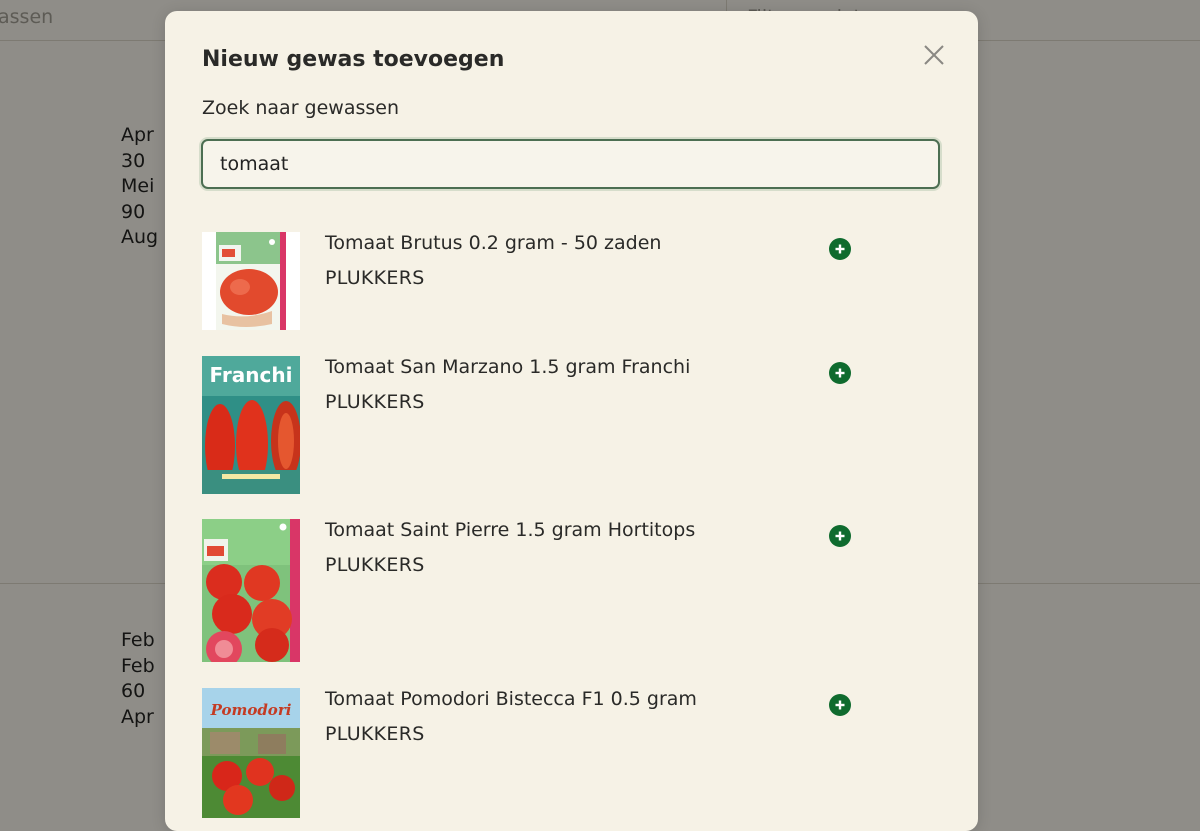 This screenshot has height=831, width=1200. I want to click on result-name: Tomaat San Marzano 1.5 gram Franchi, so click(508, 367).